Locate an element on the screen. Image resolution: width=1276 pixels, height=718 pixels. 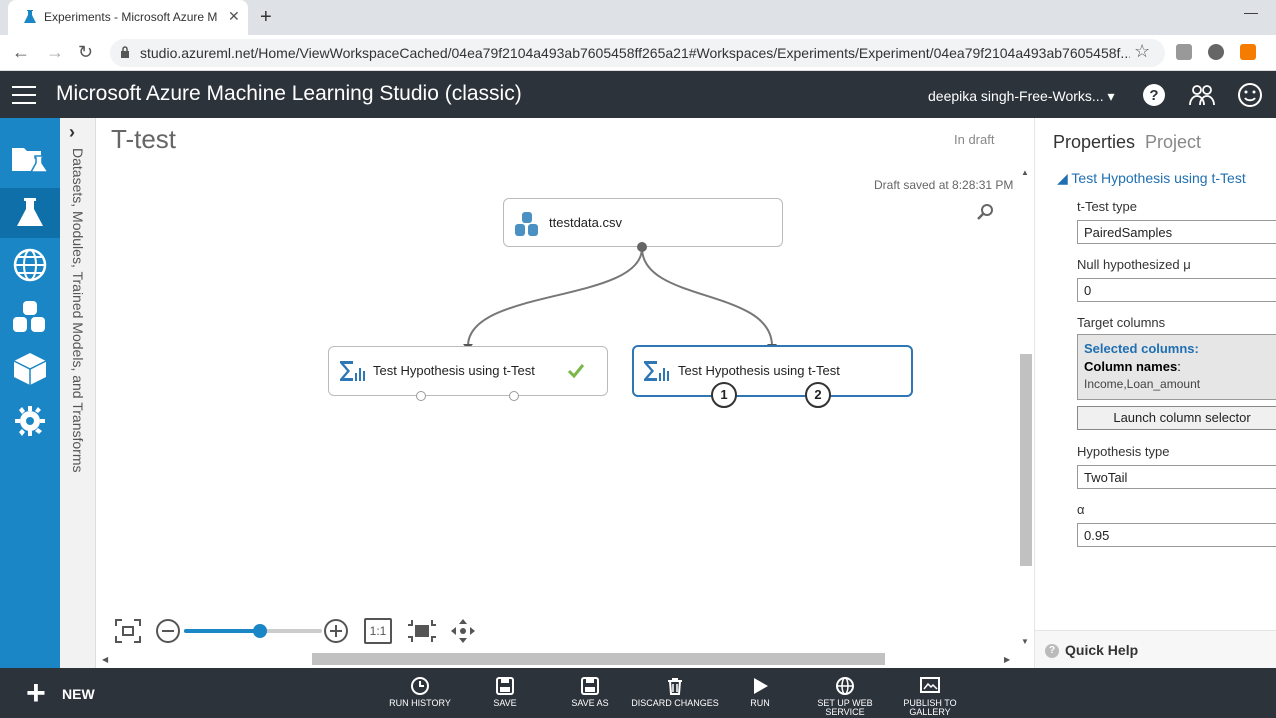
browser-tab: Experiments - Microsoft Azure M ✕ is located at coordinates (128, 17).